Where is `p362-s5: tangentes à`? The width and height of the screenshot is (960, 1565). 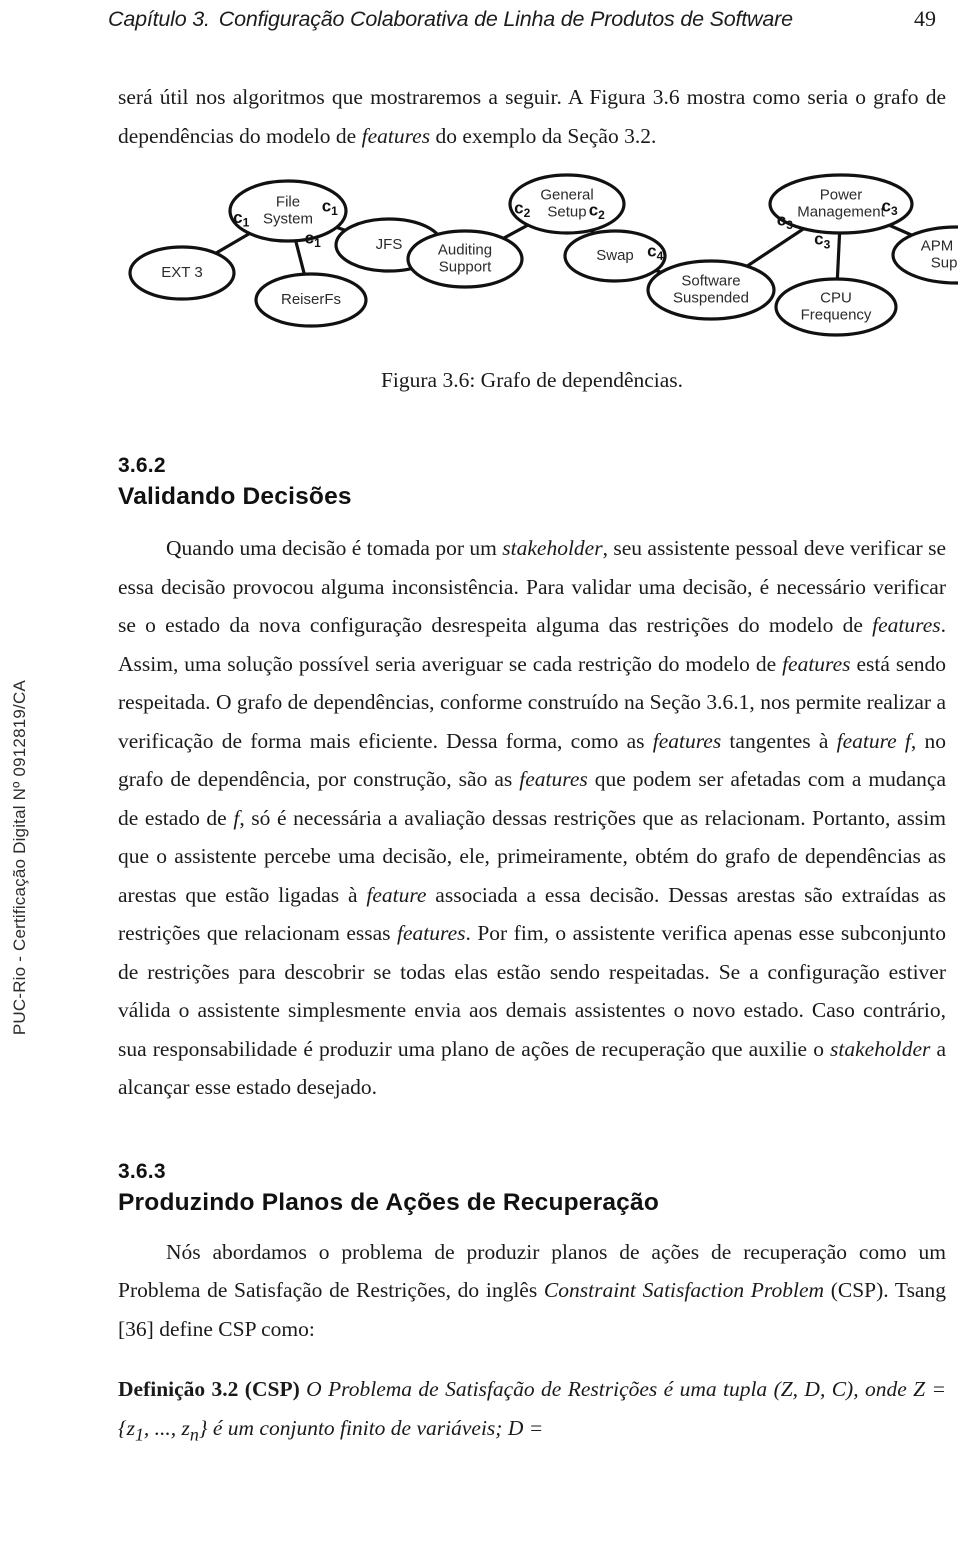 p362-s5: tangentes à is located at coordinates (779, 740).